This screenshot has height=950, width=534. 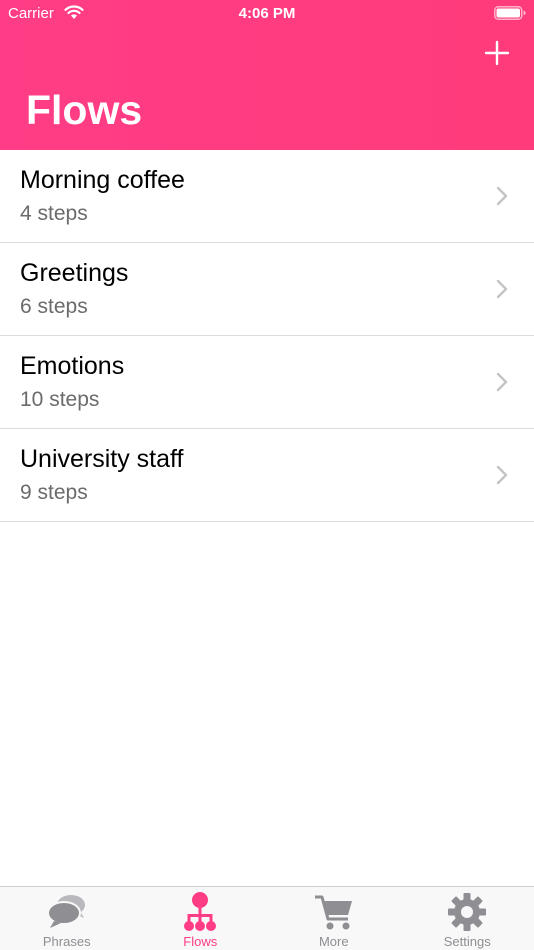 What do you see at coordinates (333, 941) in the screenshot?
I see `tab-label: More` at bounding box center [333, 941].